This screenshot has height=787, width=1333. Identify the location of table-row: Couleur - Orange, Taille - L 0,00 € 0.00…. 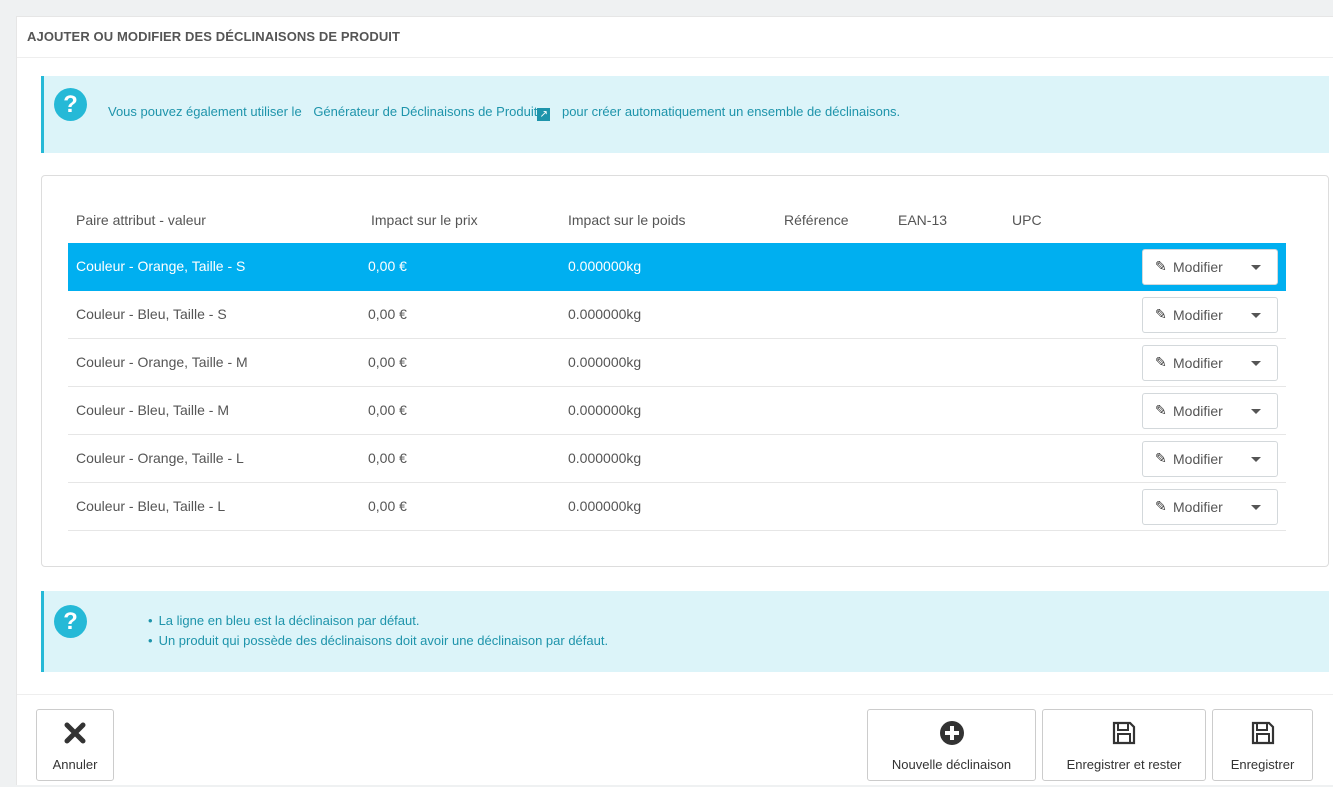
(677, 459).